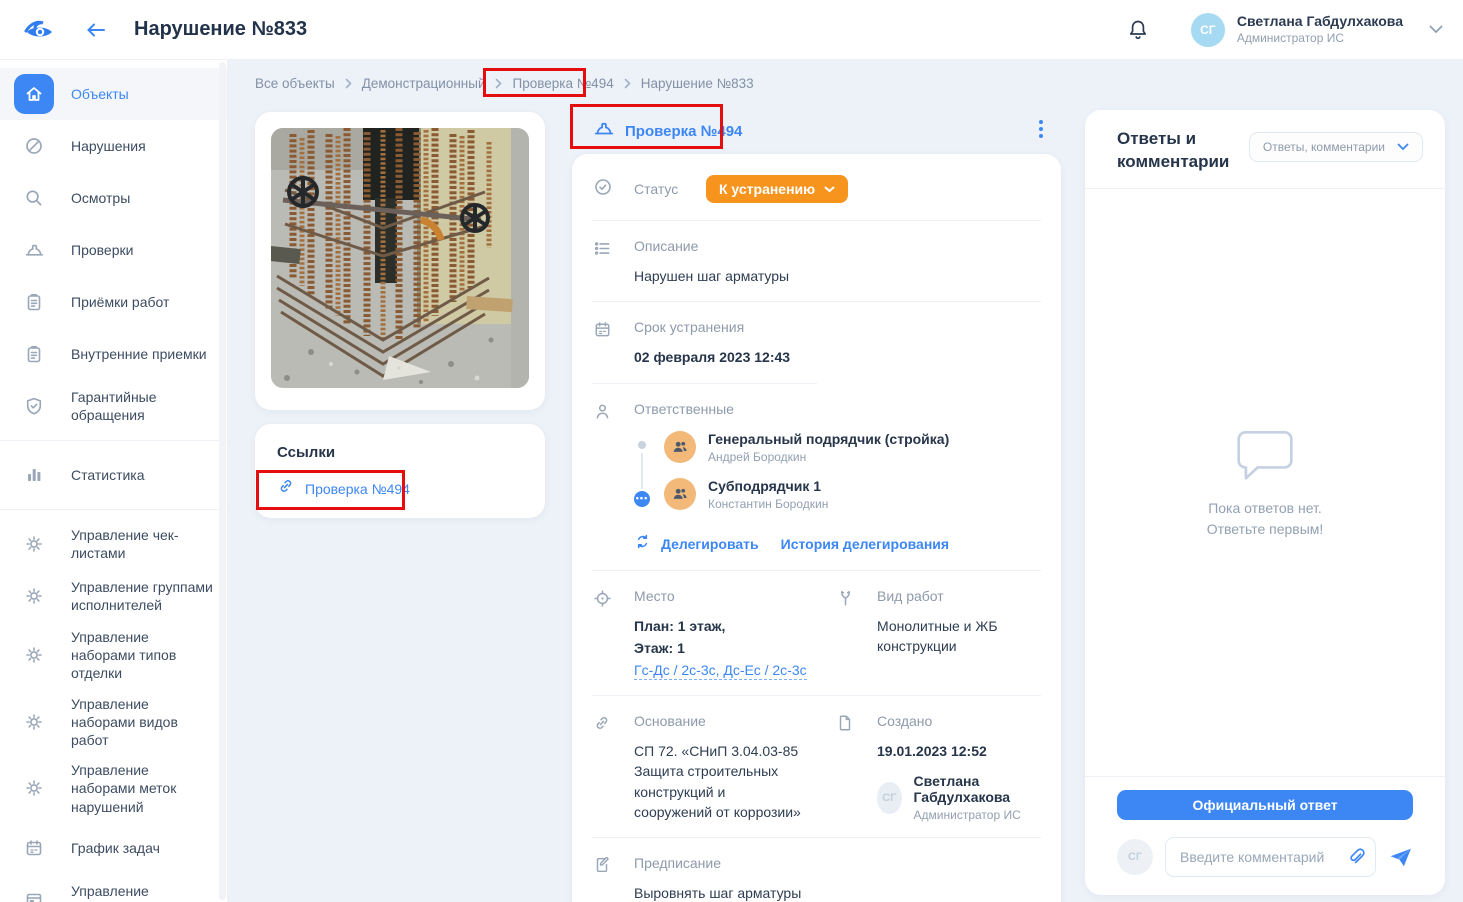  What do you see at coordinates (1265, 456) in the screenshot?
I see `speech-bubble-icon` at bounding box center [1265, 456].